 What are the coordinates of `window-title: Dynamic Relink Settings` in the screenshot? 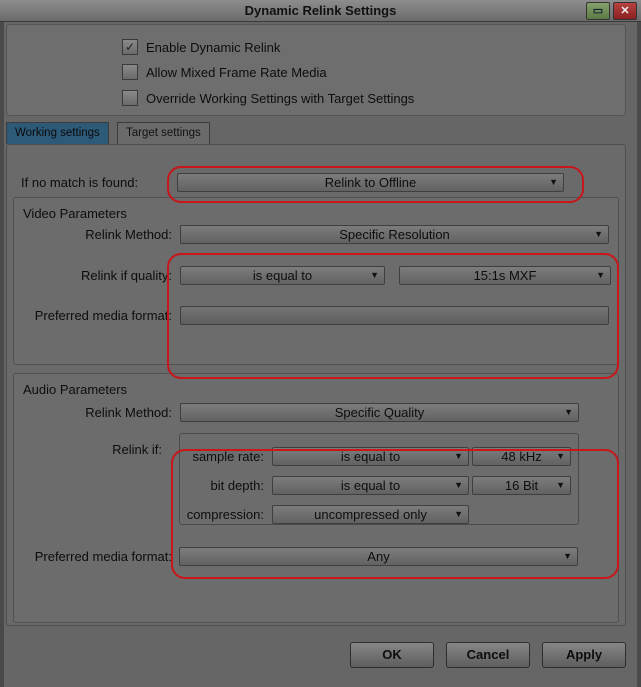 It's located at (320, 10).